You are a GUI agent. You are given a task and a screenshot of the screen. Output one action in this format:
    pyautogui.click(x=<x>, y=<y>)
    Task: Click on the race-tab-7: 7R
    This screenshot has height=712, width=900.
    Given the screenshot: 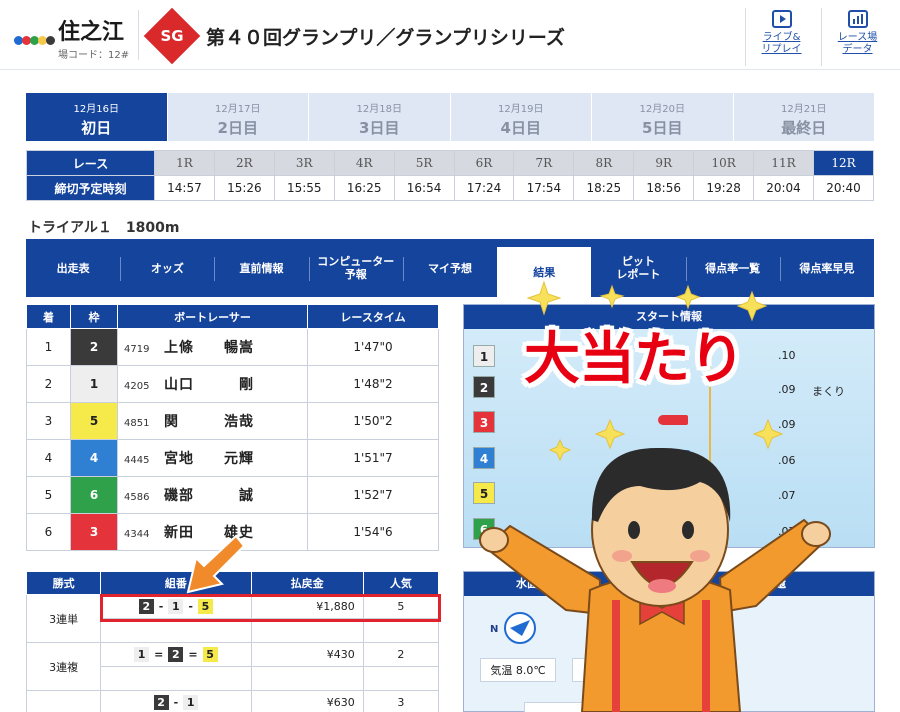 What is the action you would take?
    pyautogui.click(x=544, y=163)
    